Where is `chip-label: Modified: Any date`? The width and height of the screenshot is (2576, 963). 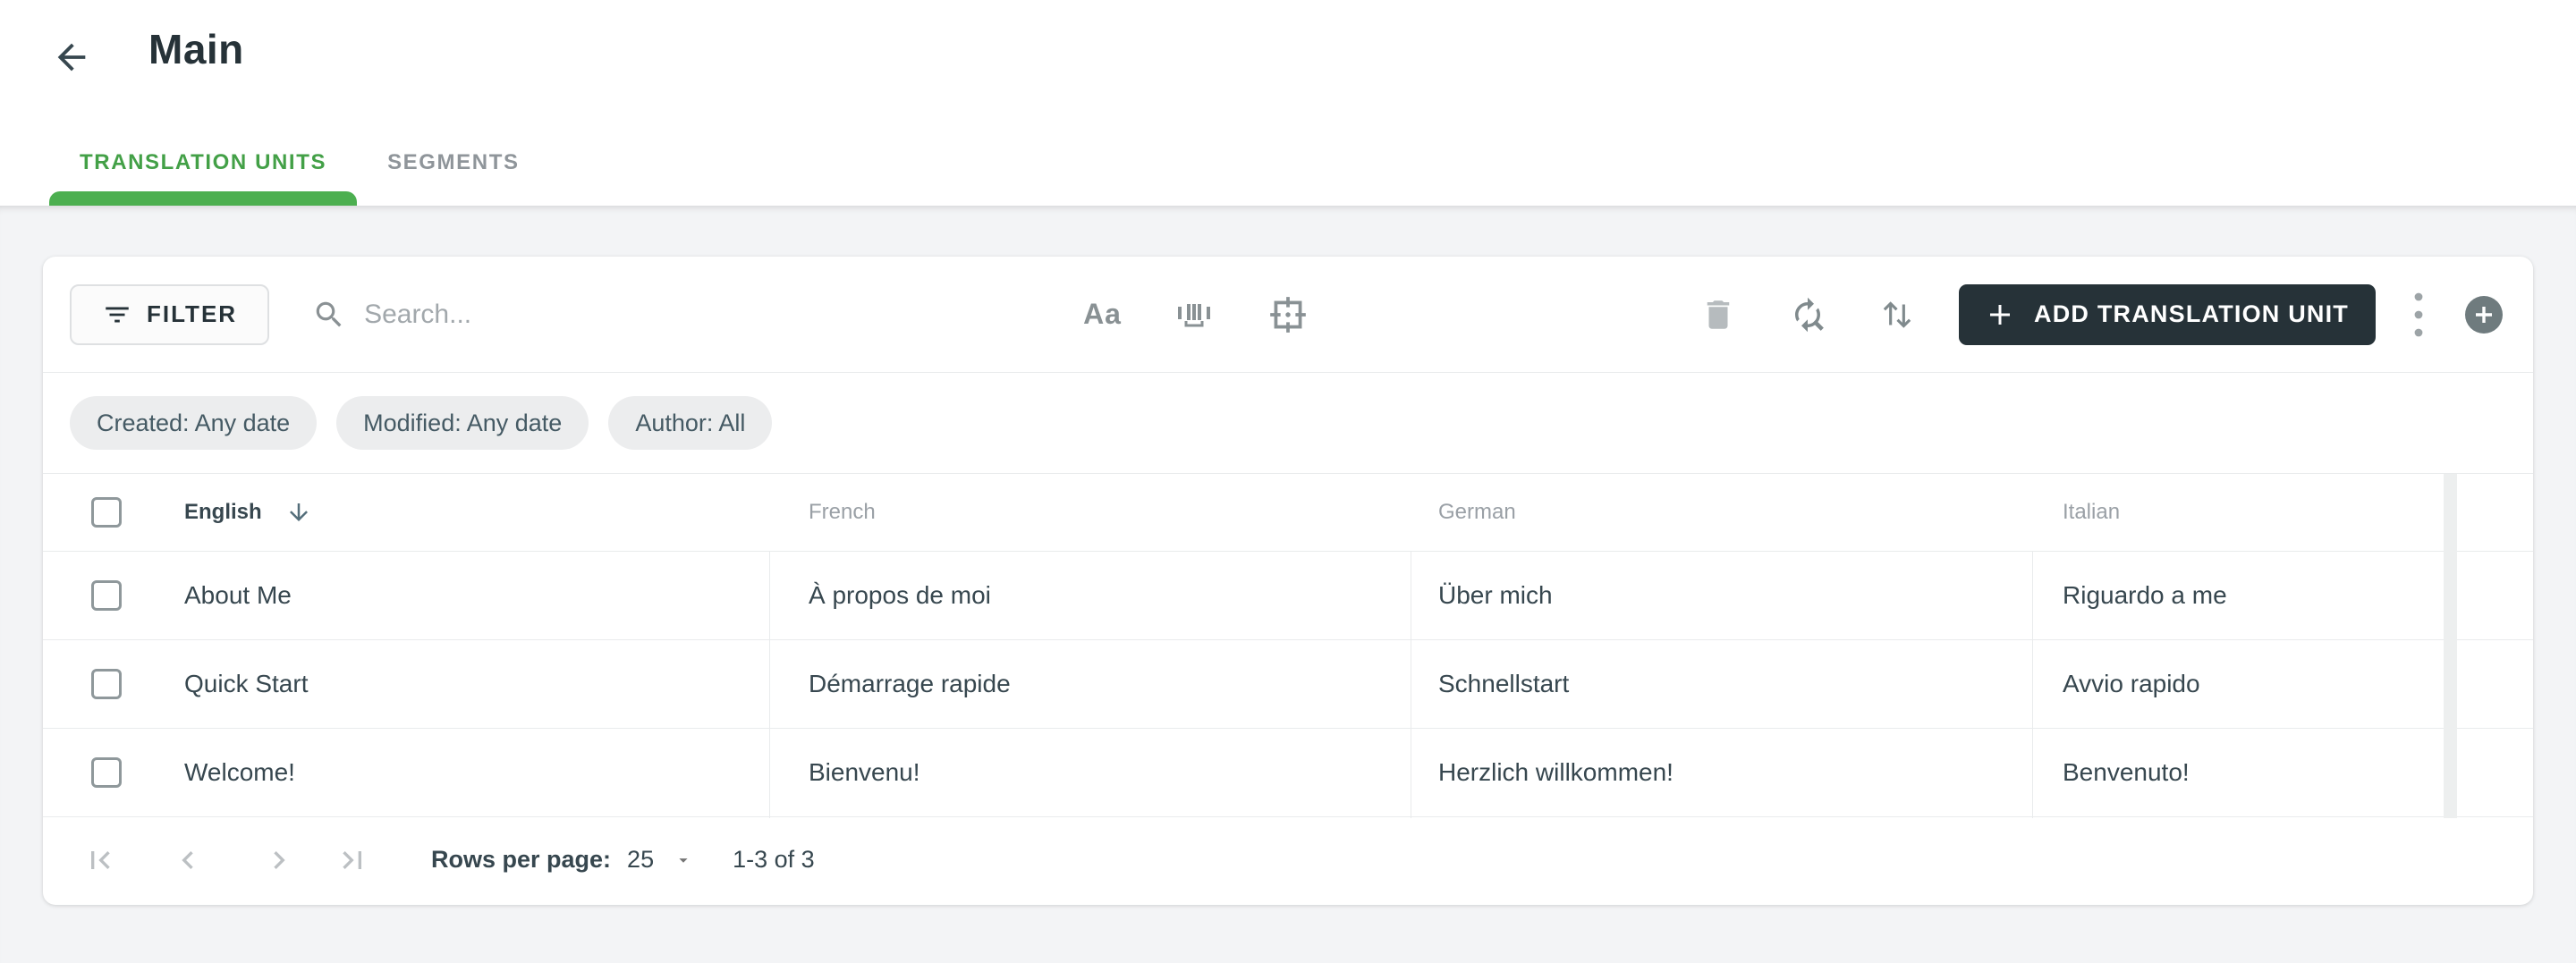
chip-label: Modified: Any date is located at coordinates (463, 422).